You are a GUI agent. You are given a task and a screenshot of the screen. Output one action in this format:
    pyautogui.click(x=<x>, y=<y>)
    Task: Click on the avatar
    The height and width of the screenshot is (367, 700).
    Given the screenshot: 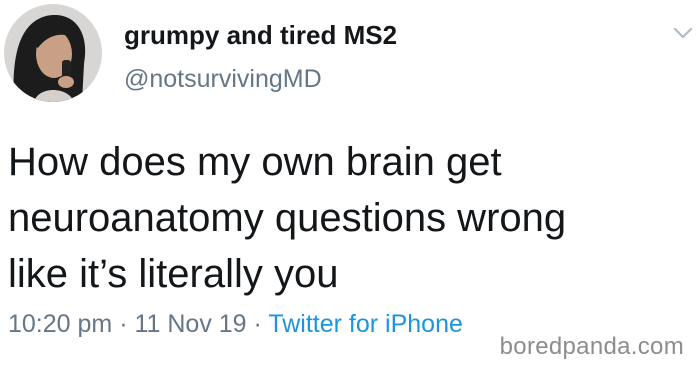 What is the action you would take?
    pyautogui.click(x=53, y=53)
    